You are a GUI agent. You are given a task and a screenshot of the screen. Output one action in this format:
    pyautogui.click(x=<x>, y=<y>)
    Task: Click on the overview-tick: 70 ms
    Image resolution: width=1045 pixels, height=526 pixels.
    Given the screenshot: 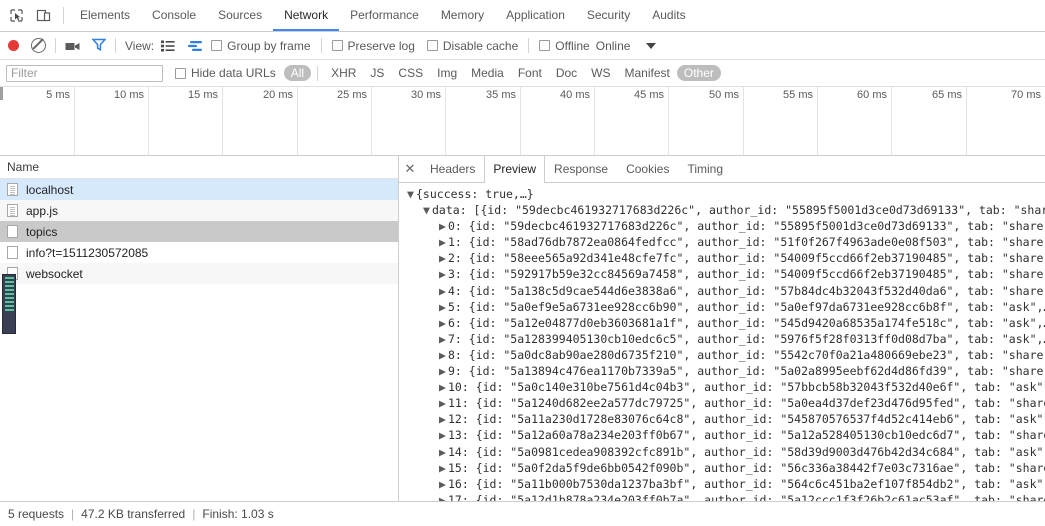 What is the action you would take?
    pyautogui.click(x=1006, y=121)
    